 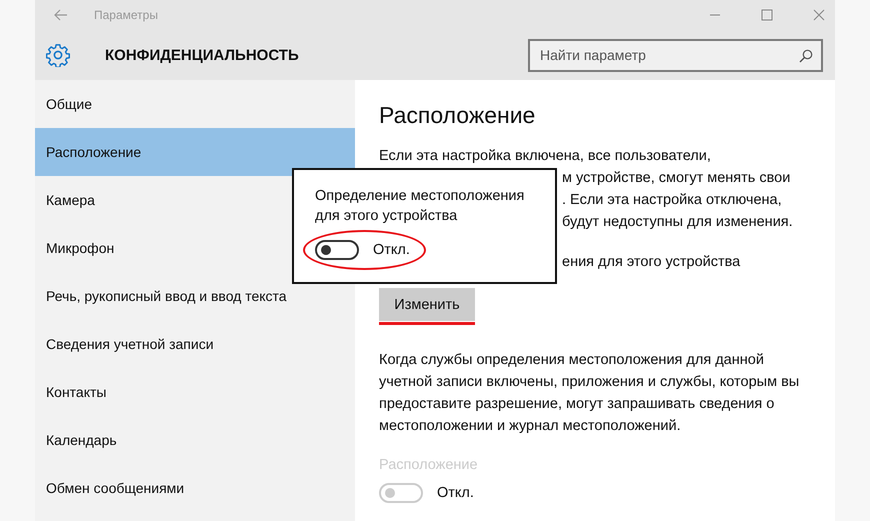 I want to click on sidebar-item: Обмен сообщениями, so click(x=195, y=488).